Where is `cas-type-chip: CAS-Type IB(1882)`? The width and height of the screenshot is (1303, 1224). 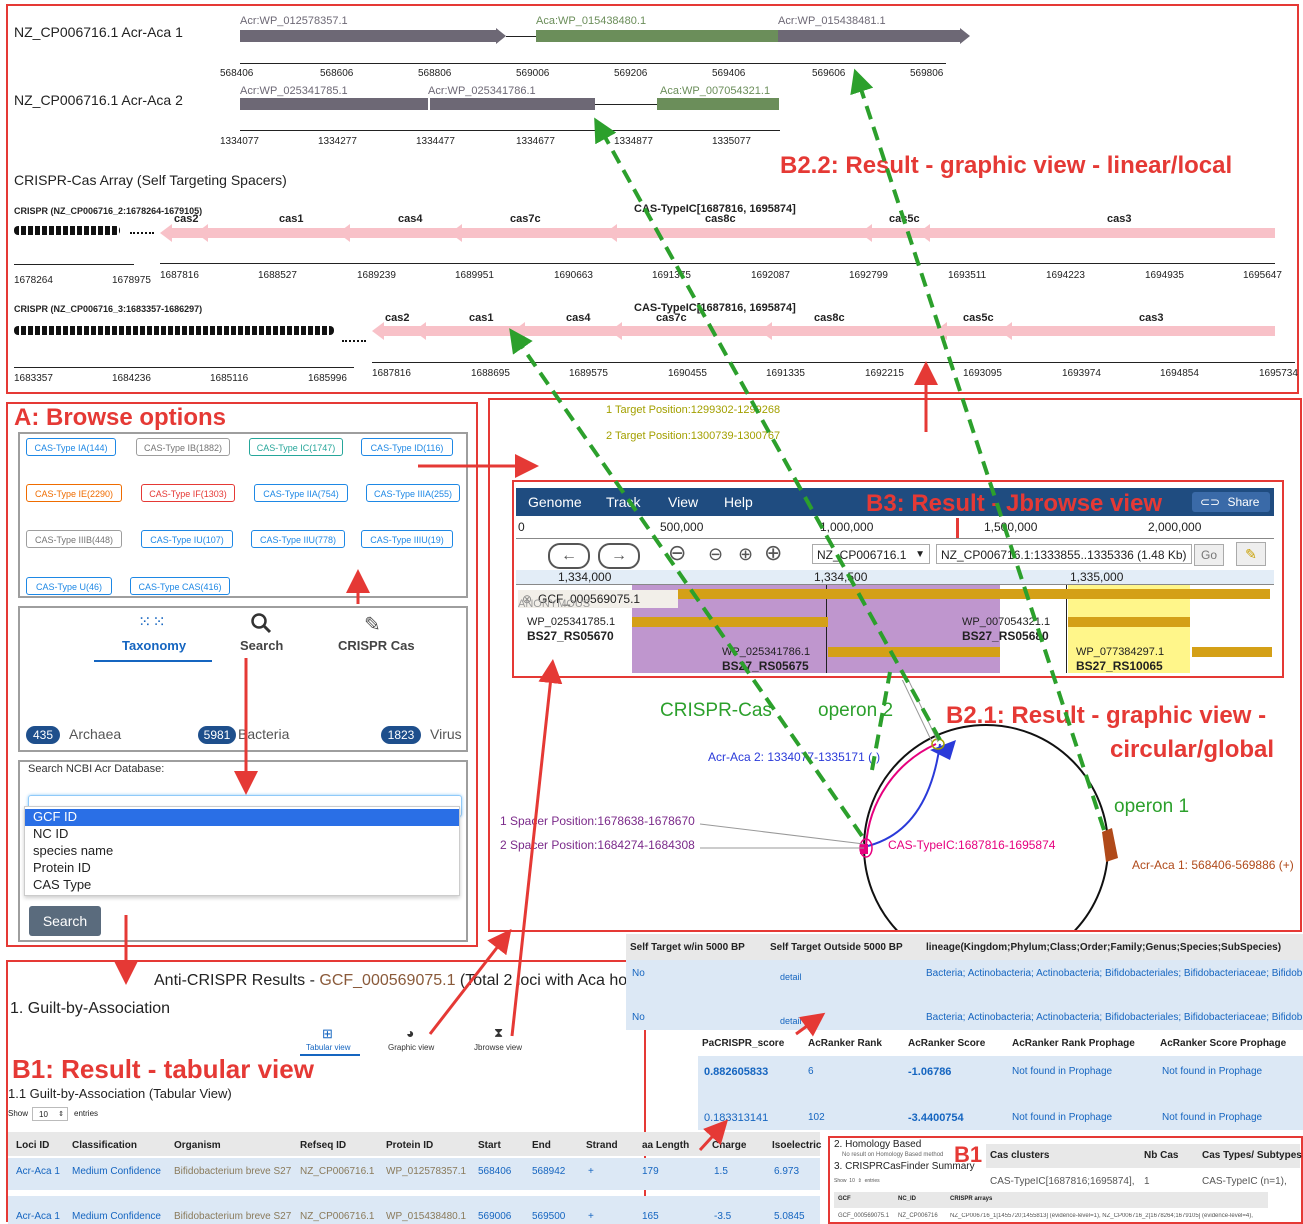
cas-type-chip: CAS-Type IB(1882) is located at coordinates (183, 447).